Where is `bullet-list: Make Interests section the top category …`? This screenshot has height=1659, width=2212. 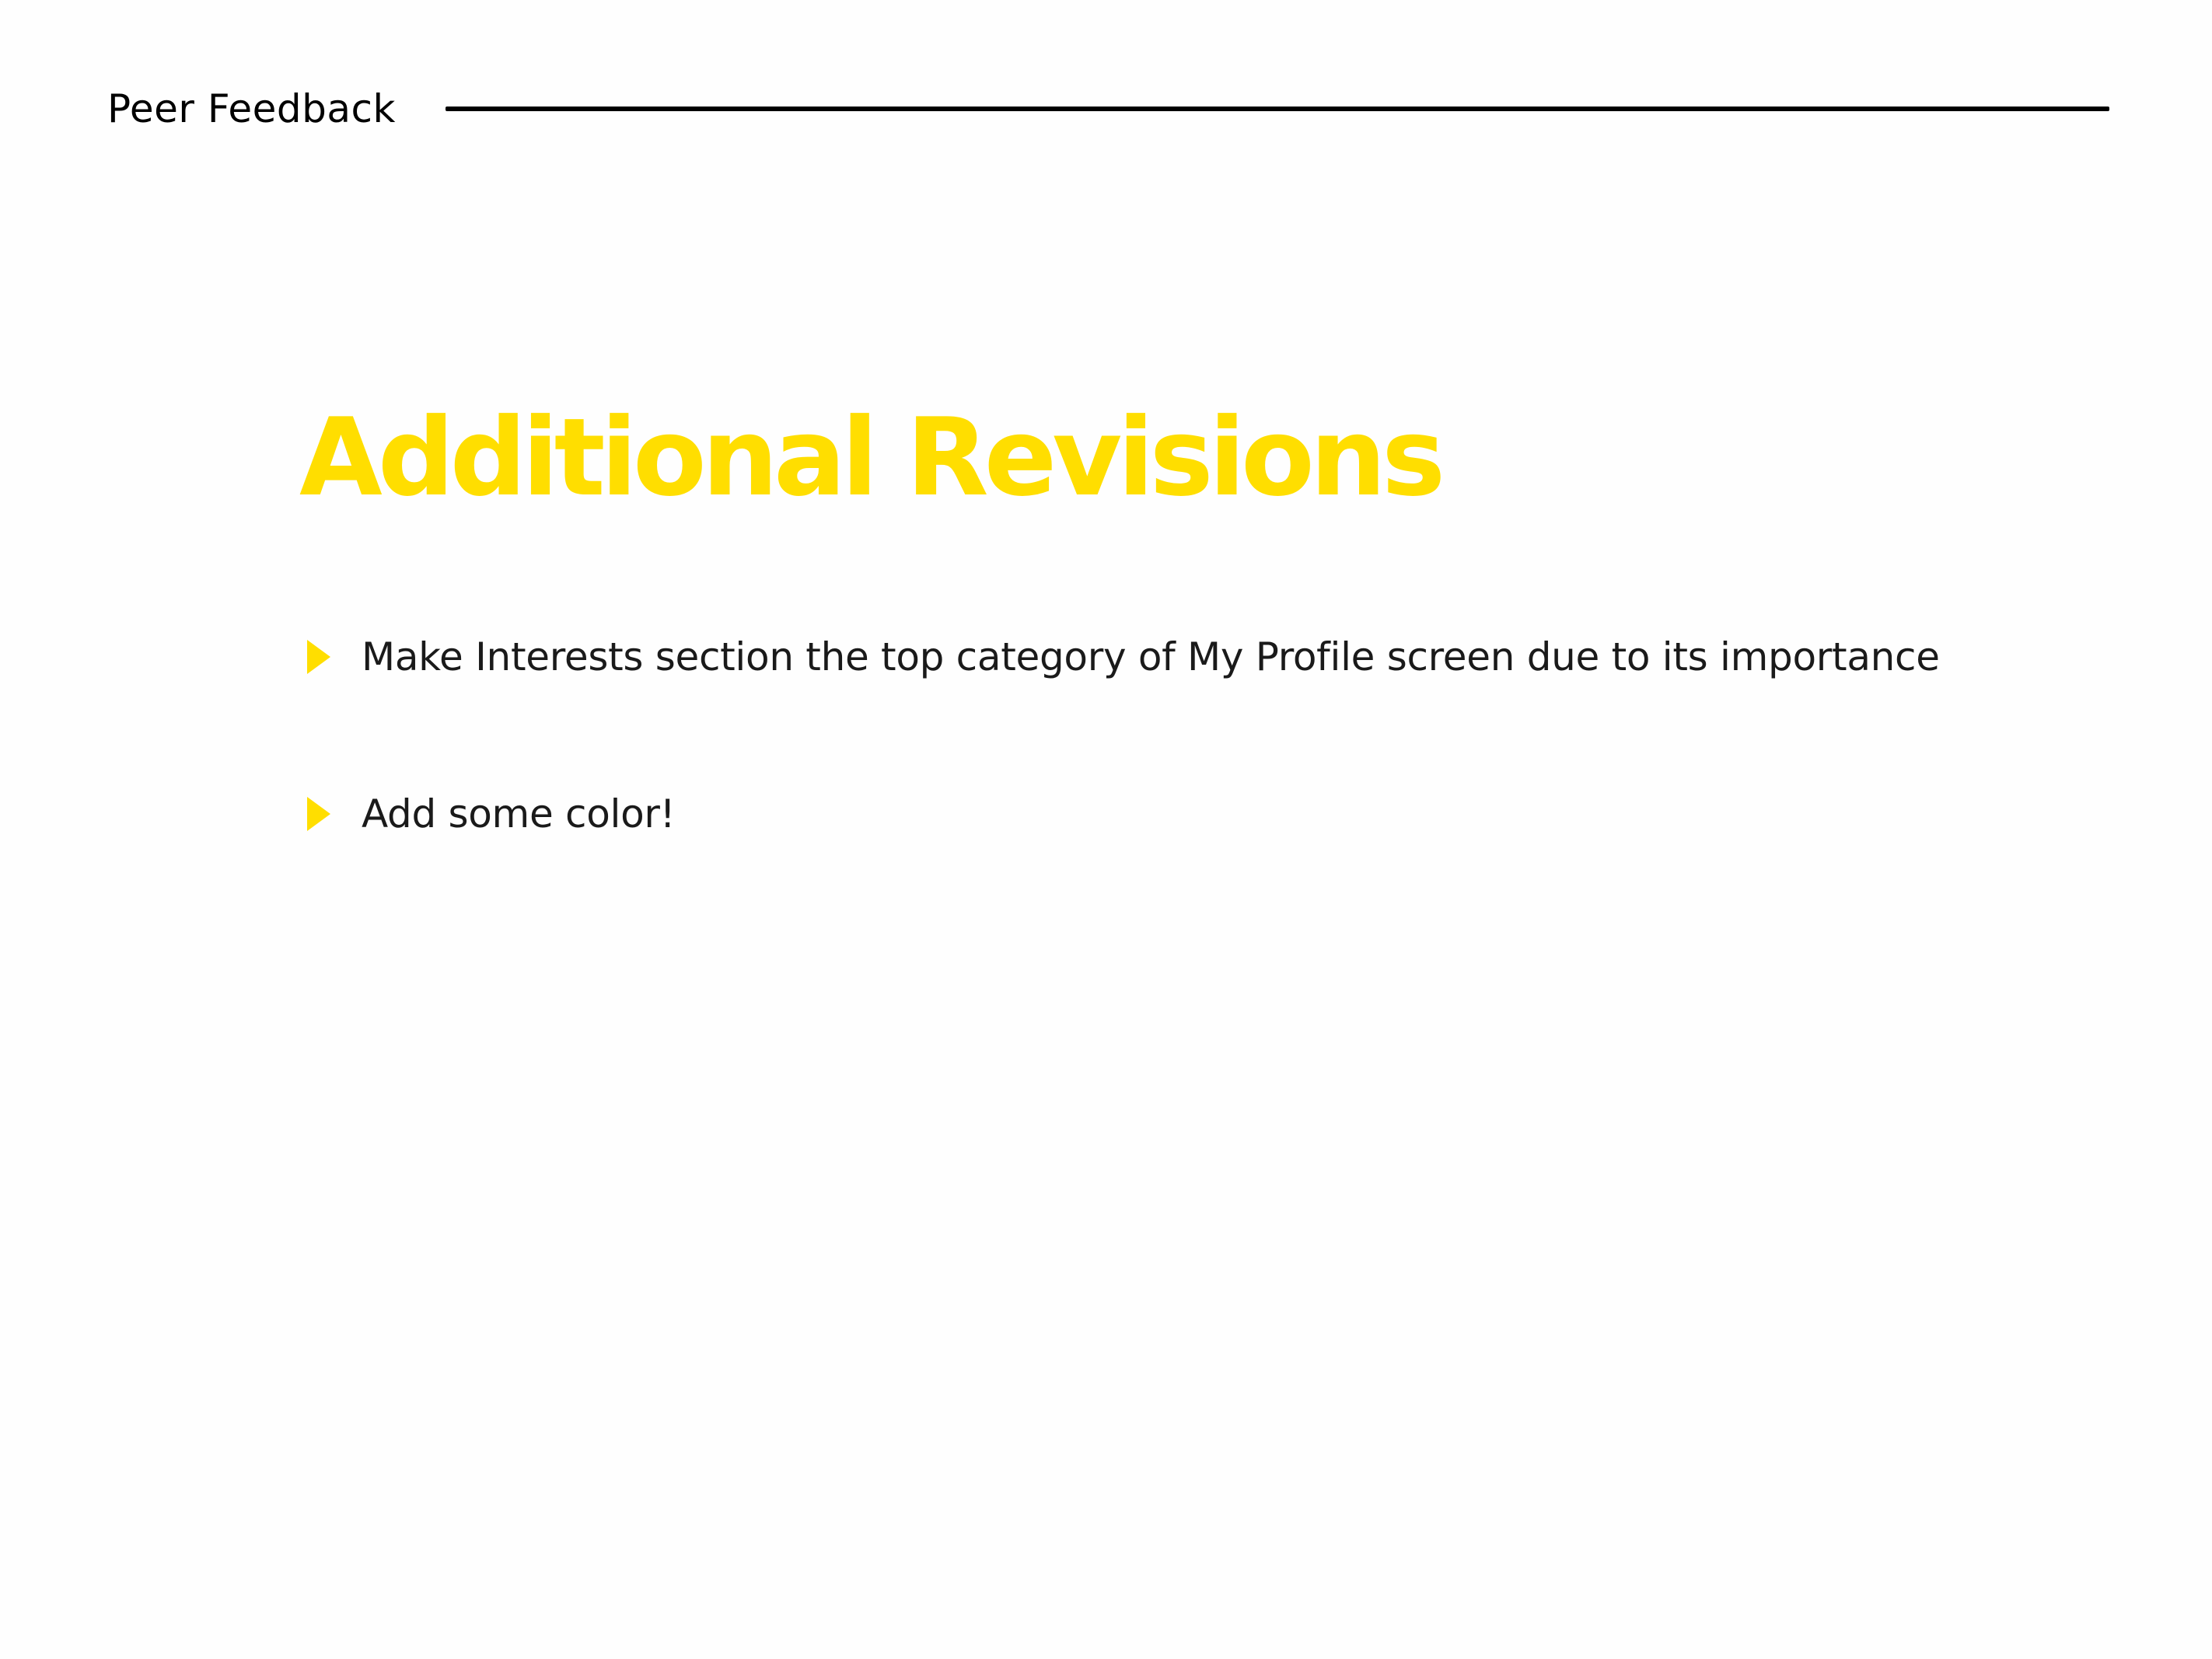 bullet-list: Make Interests section the top category … is located at coordinates (1123, 783).